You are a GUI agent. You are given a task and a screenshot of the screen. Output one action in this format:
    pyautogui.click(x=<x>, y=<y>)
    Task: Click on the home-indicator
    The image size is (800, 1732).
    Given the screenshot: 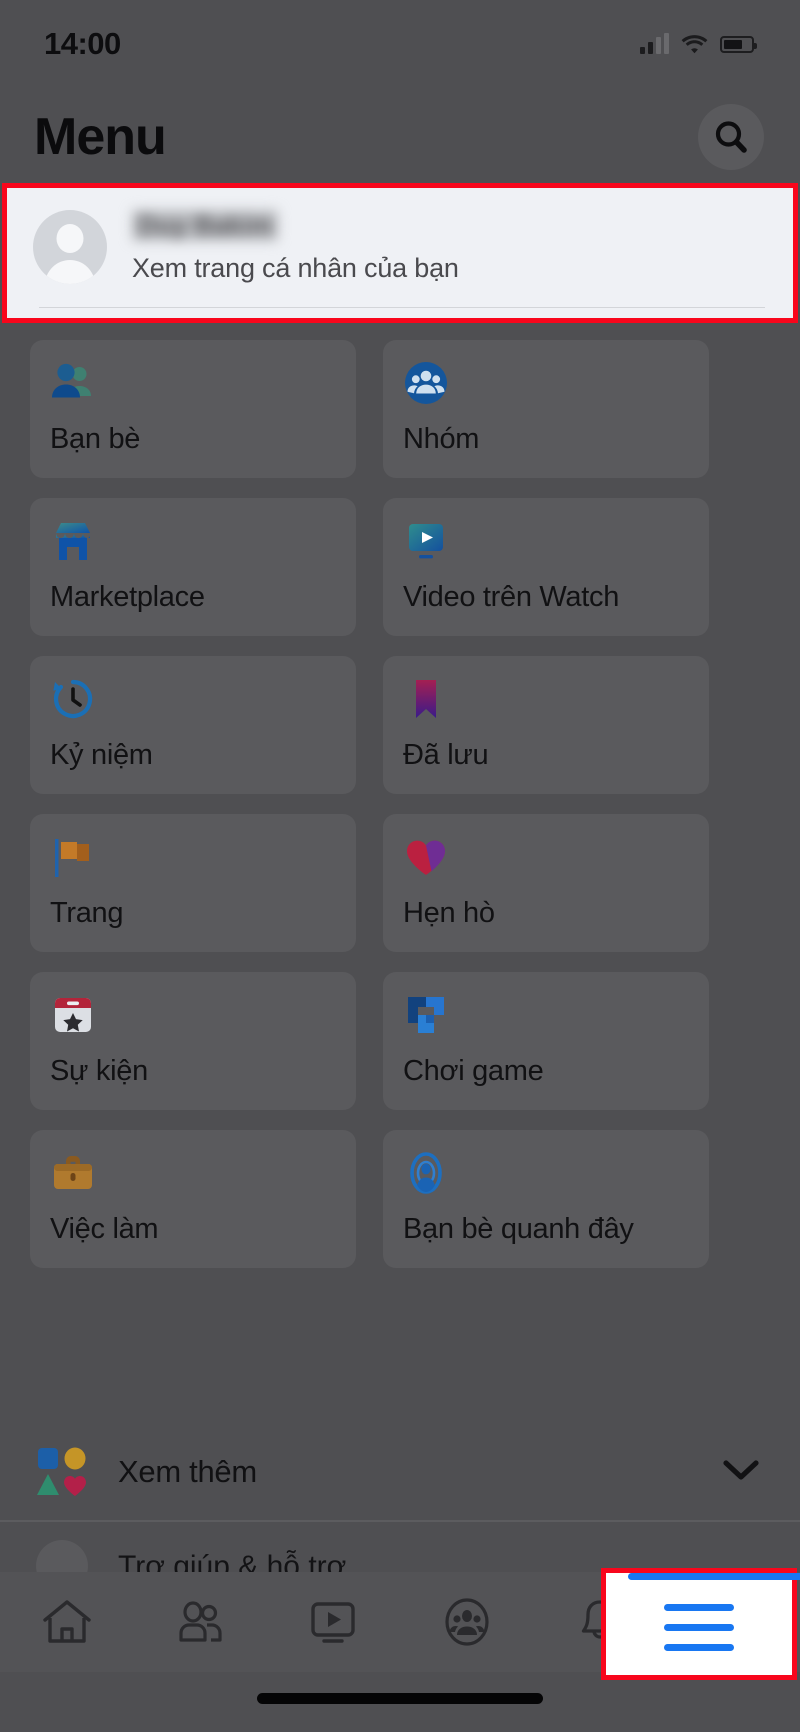 What is the action you would take?
    pyautogui.click(x=400, y=1698)
    